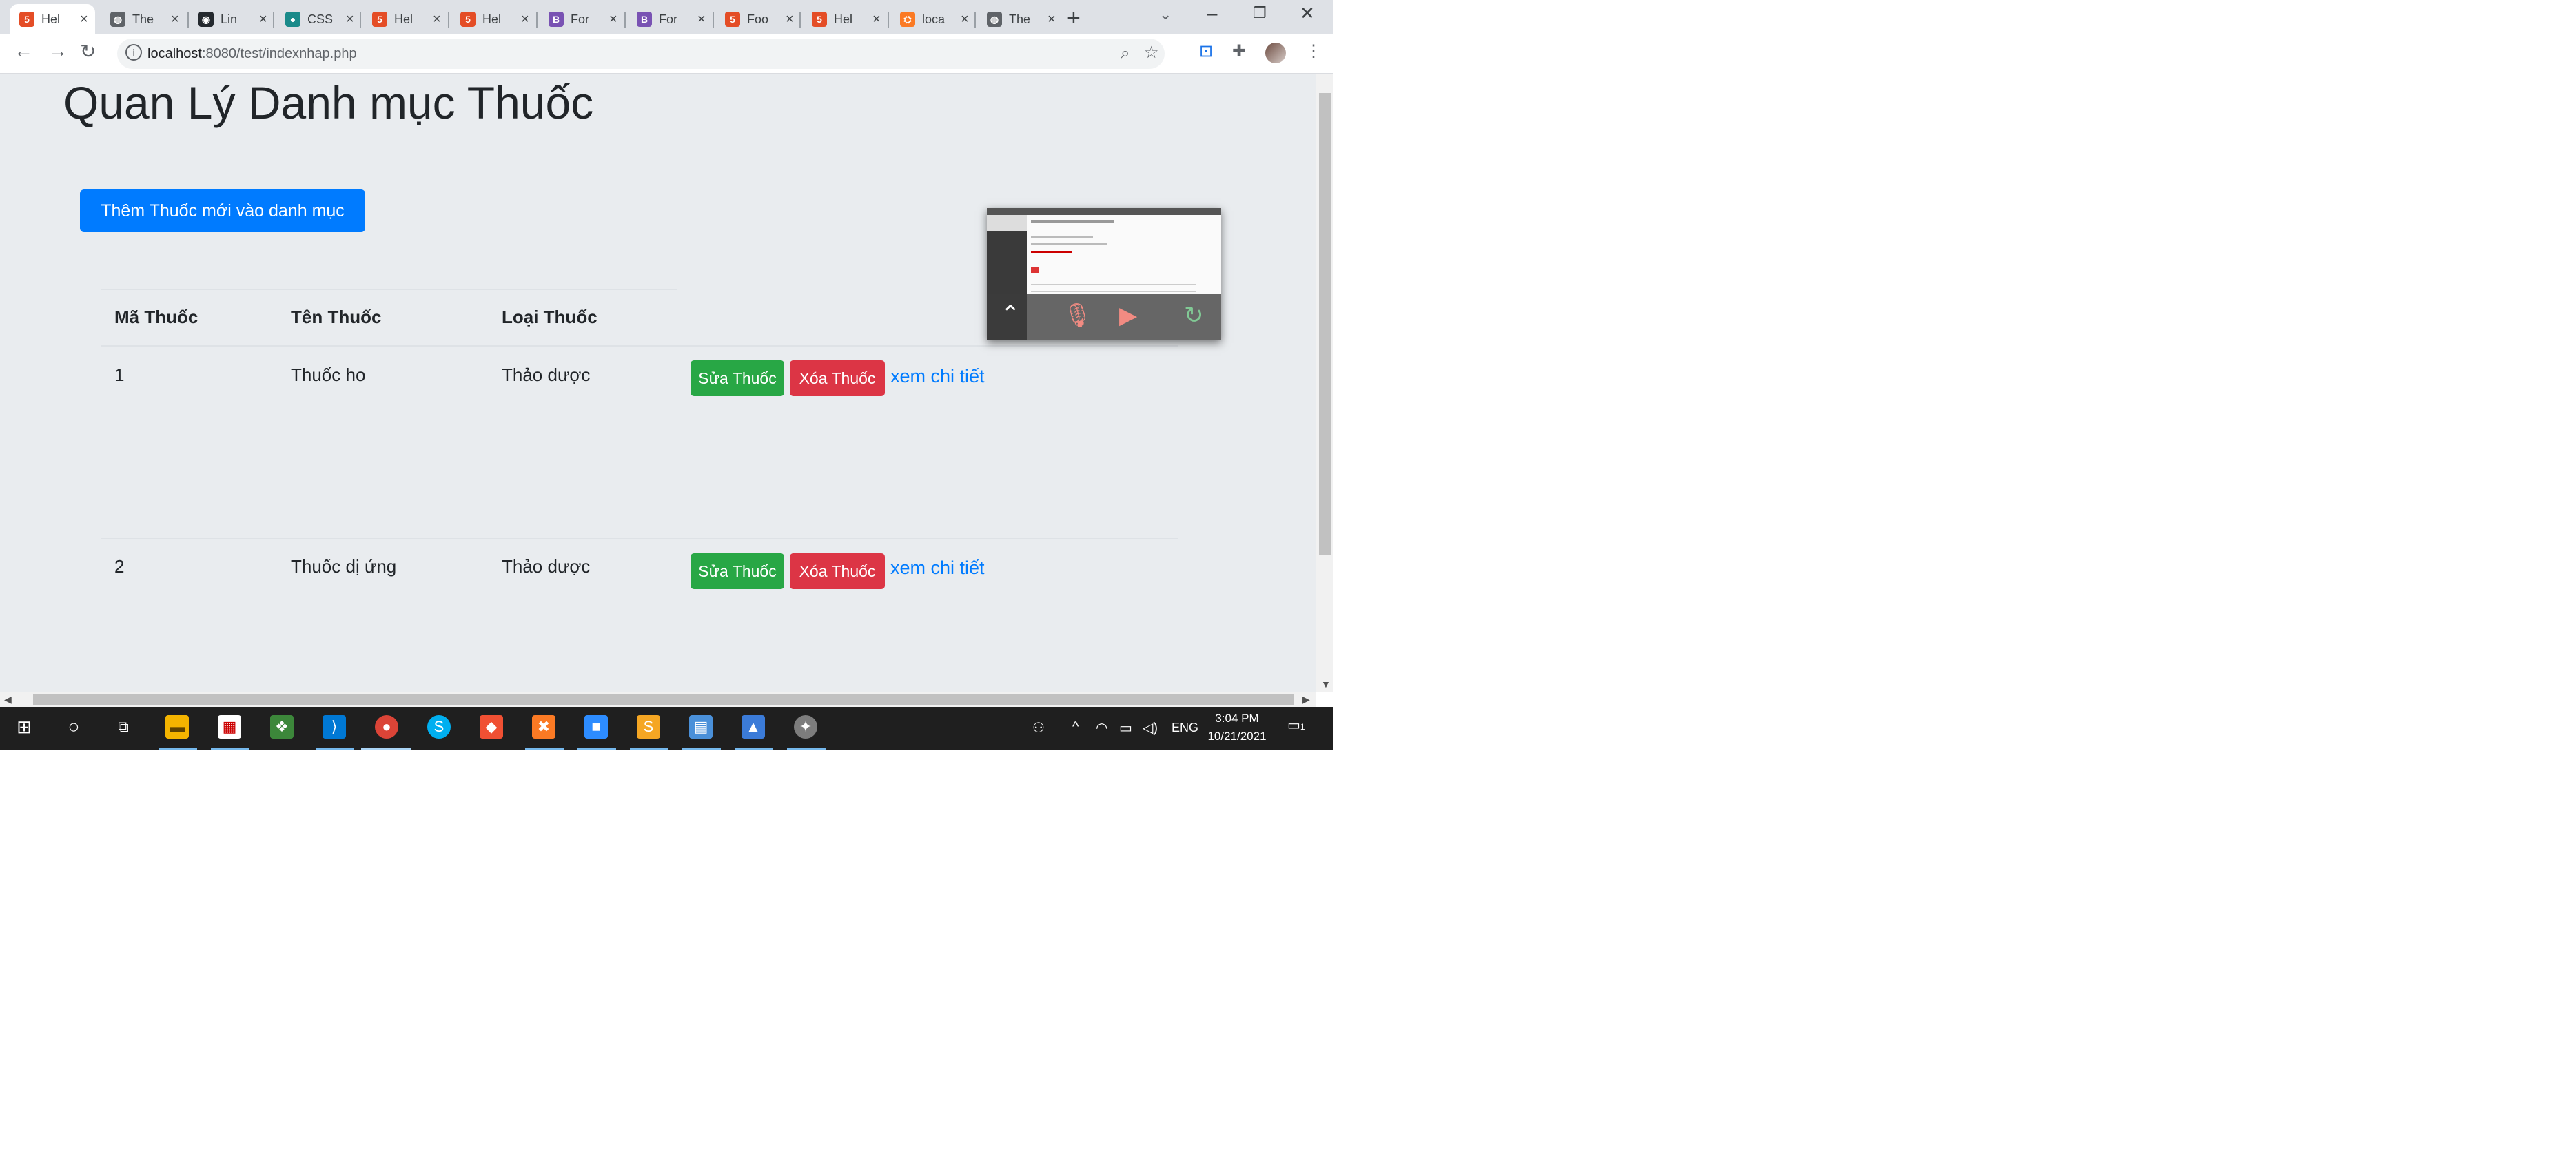 The height and width of the screenshot is (1163, 2576). Describe the element at coordinates (8, 700) in the screenshot. I see `scroll-left-icon: ◀` at that location.